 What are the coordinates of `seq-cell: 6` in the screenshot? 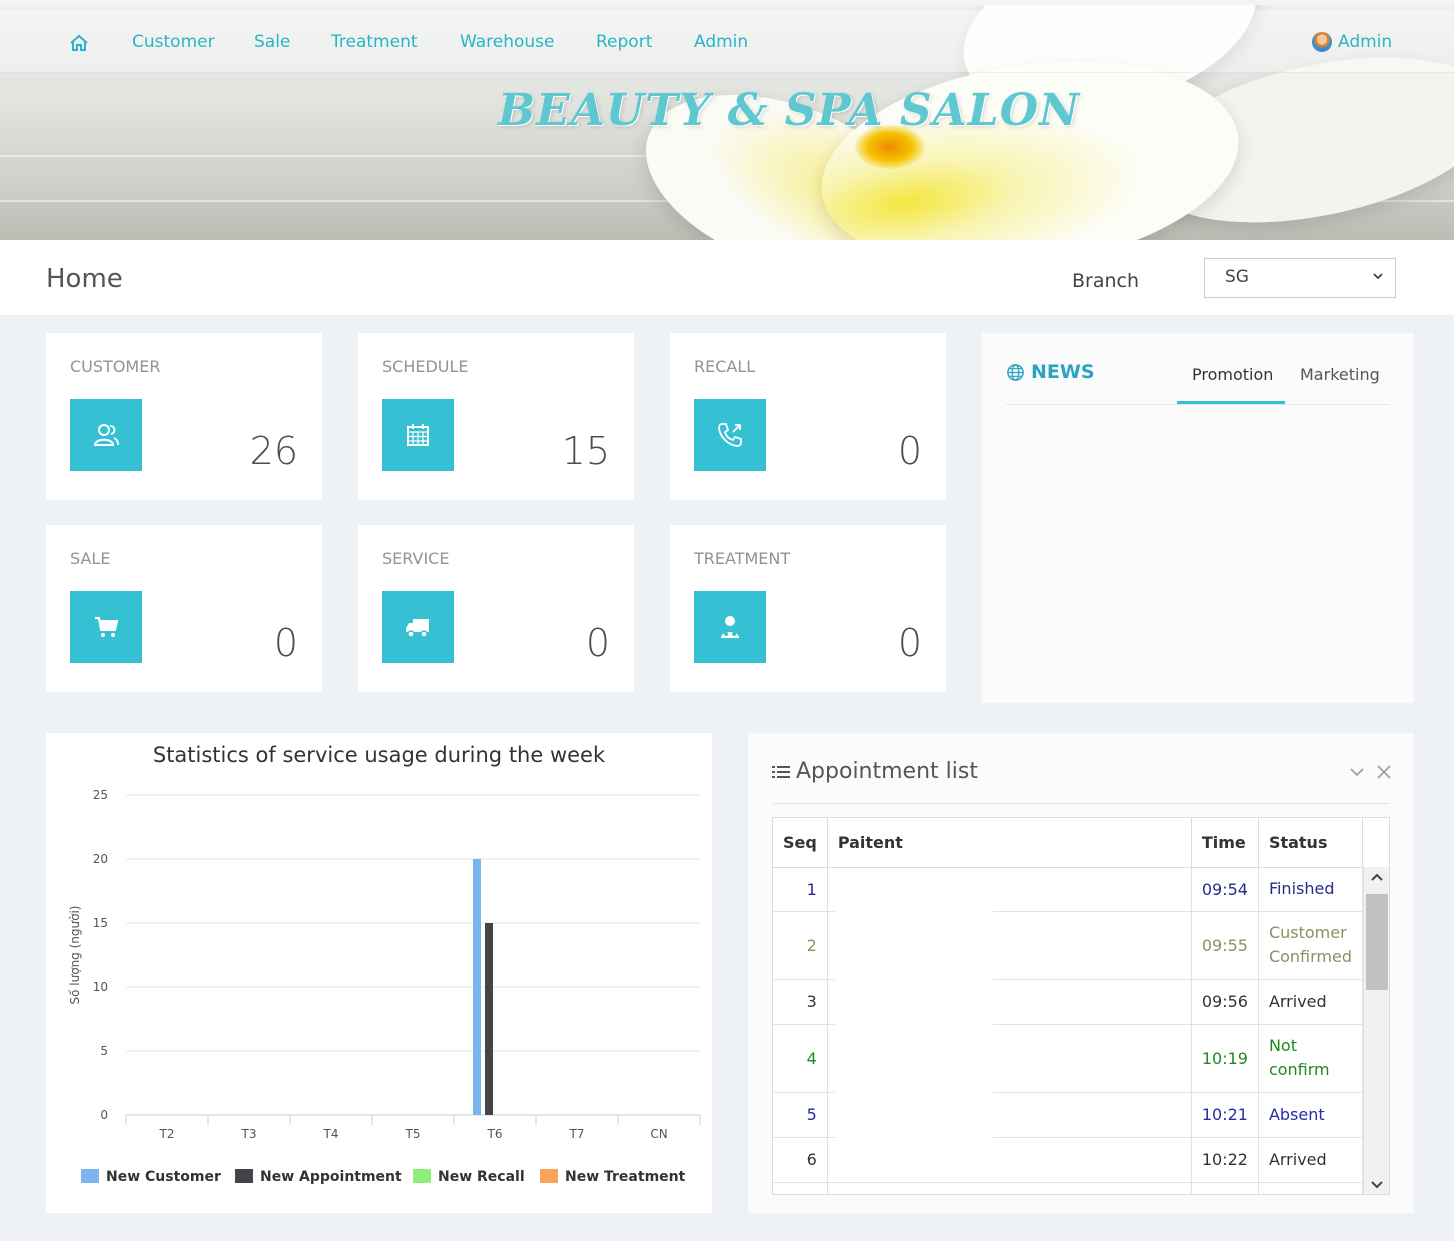 It's located at (800, 1160).